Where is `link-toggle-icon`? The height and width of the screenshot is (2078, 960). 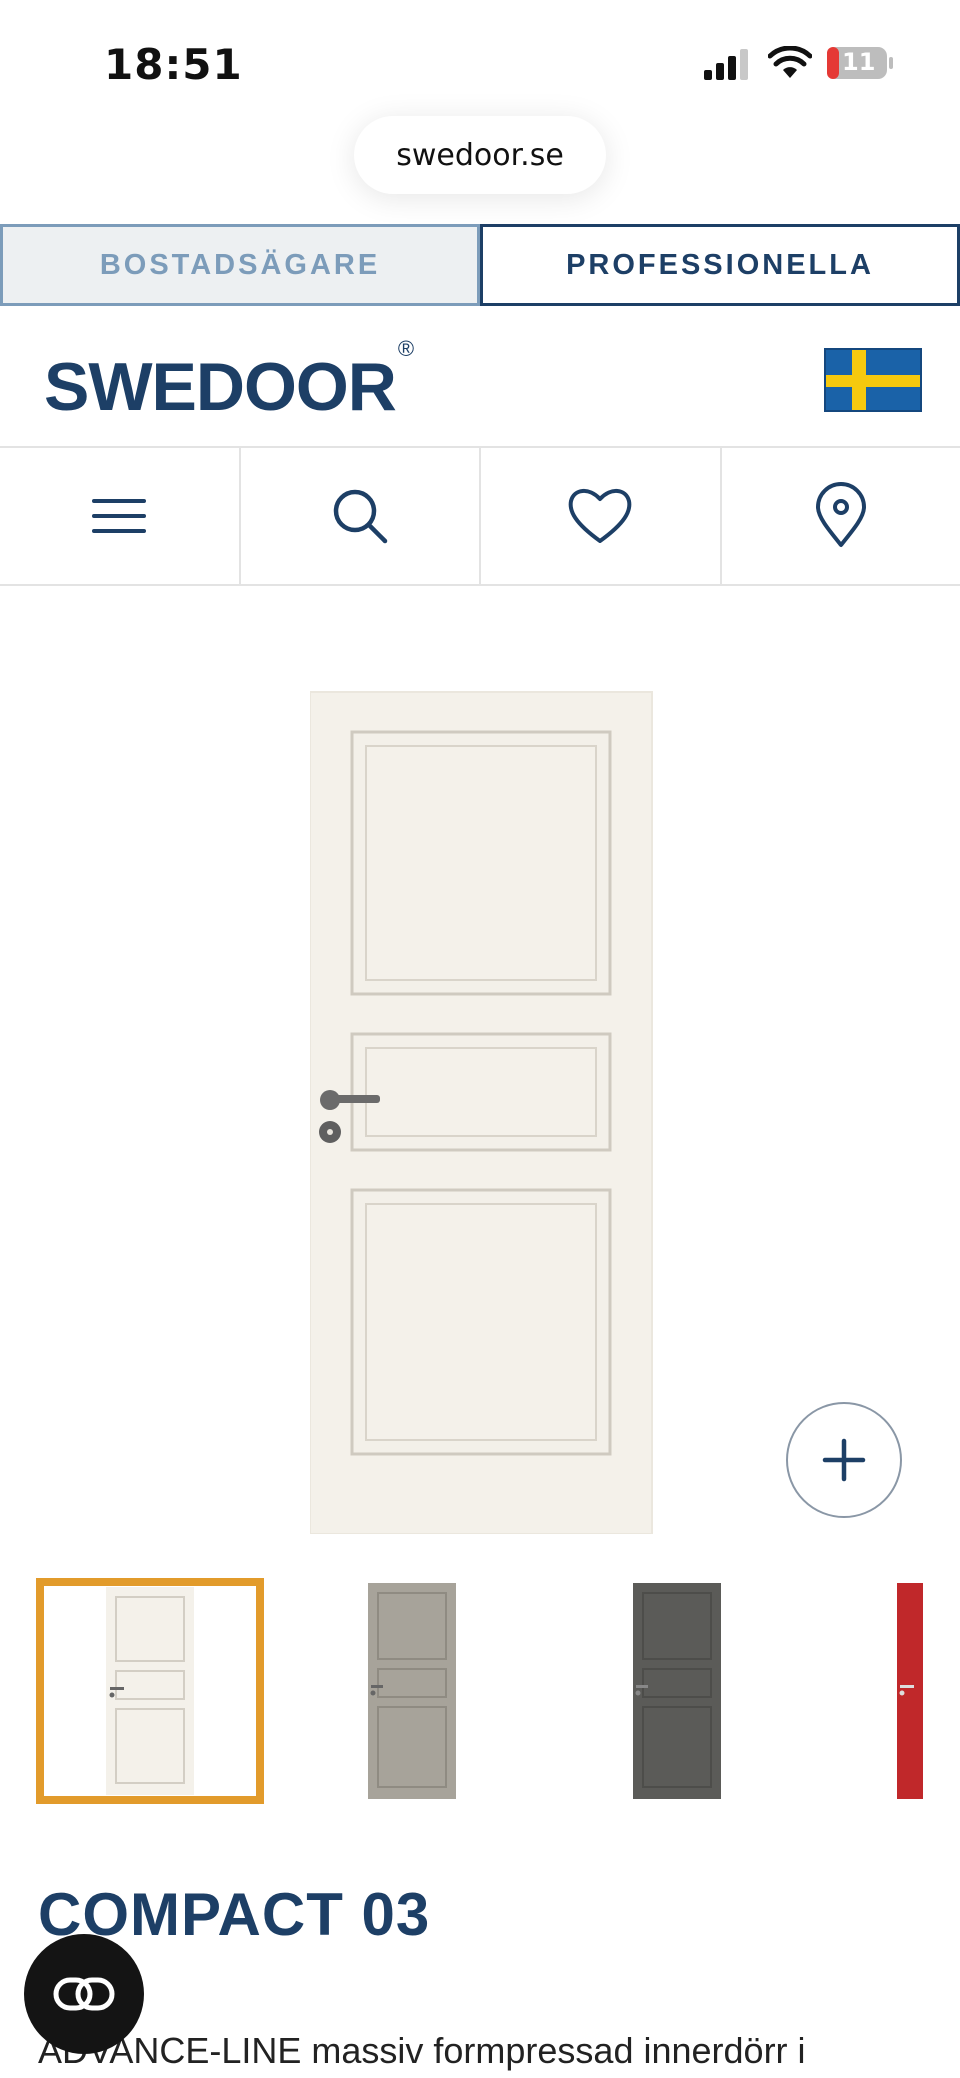
link-toggle-icon is located at coordinates (84, 1994).